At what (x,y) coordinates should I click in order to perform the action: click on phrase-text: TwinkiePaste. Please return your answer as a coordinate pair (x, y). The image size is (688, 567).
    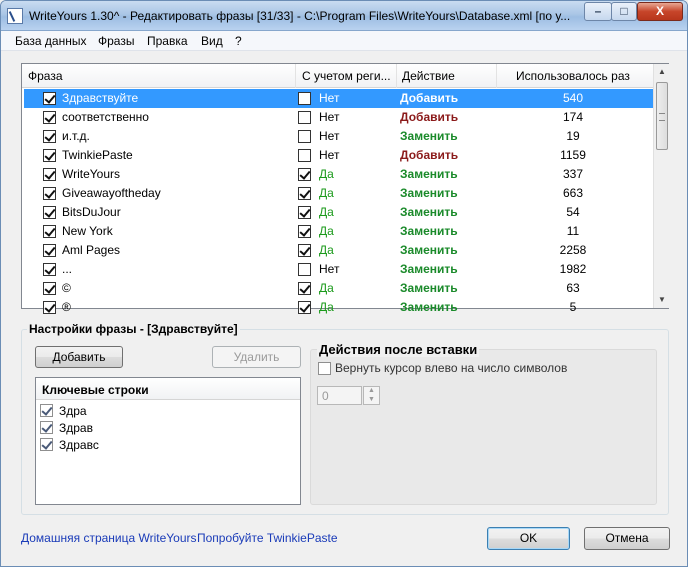
    Looking at the image, I should click on (97, 155).